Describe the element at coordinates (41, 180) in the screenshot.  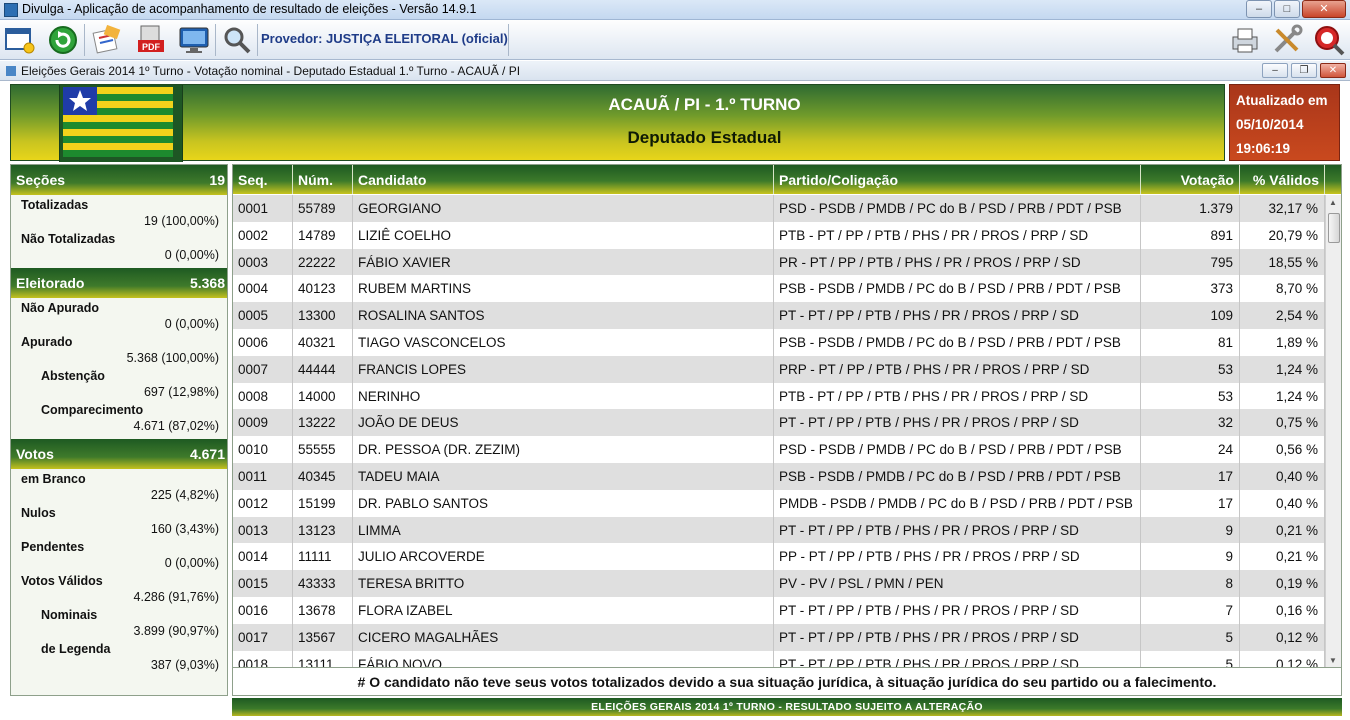
I see `secoes-title: Seções` at that location.